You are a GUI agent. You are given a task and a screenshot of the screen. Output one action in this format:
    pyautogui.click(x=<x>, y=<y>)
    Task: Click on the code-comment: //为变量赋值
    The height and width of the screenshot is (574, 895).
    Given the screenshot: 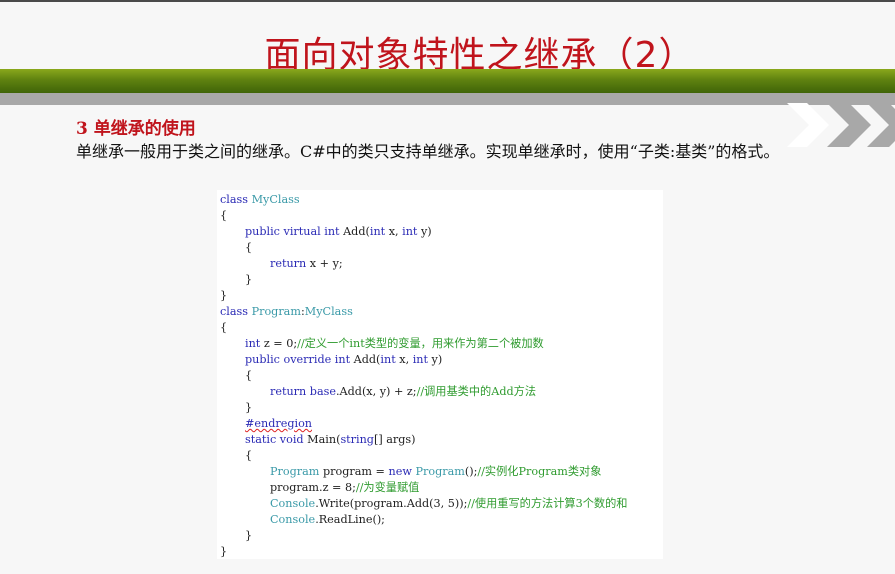 What is the action you would take?
    pyautogui.click(x=387, y=487)
    